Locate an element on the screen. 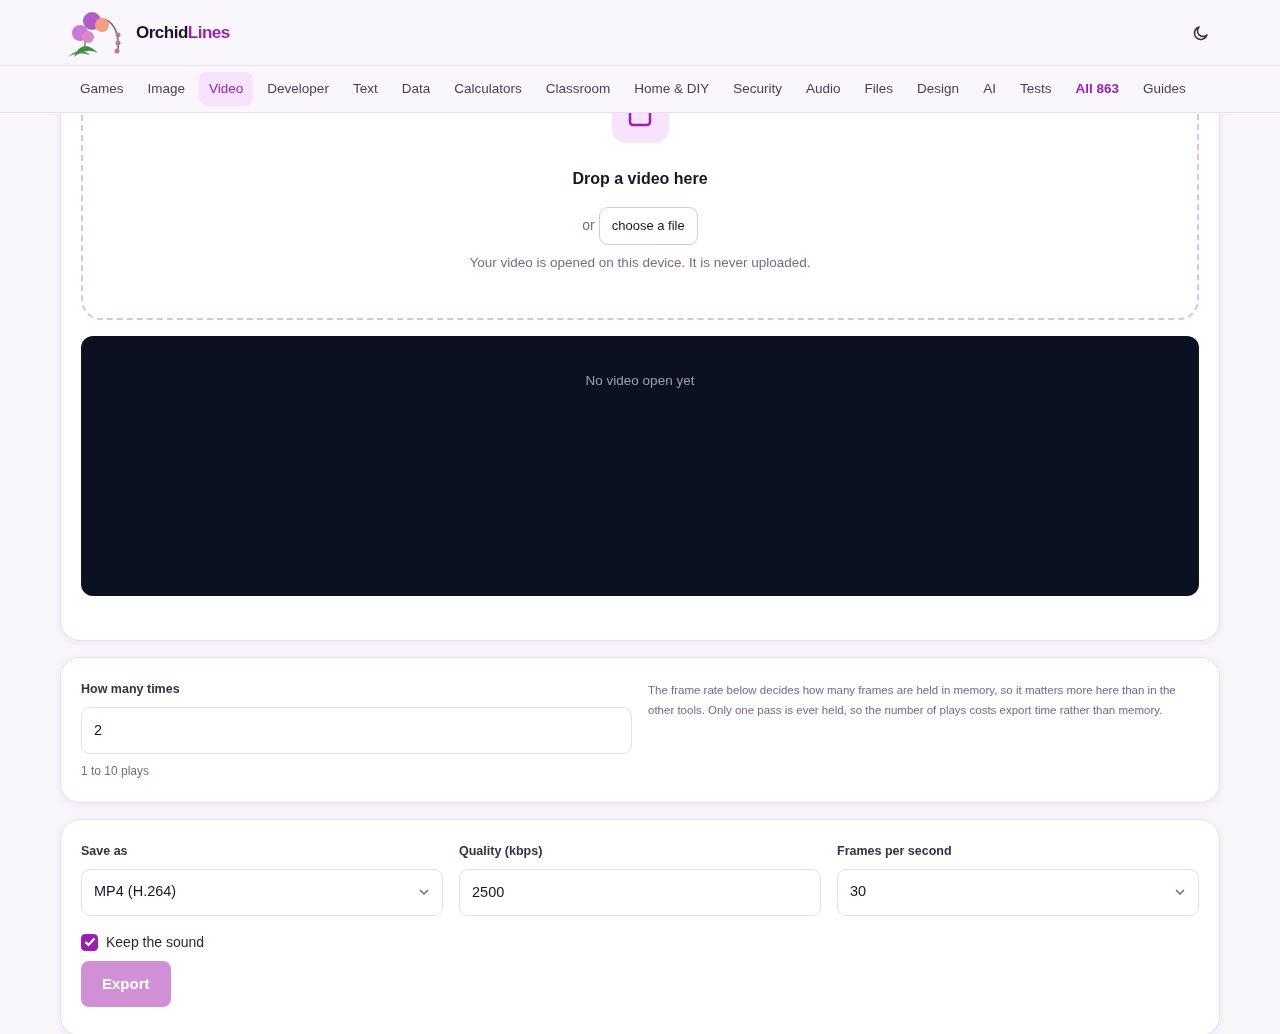 Image resolution: width=1280 pixels, height=1034 pixels. nav-tab: Classroom is located at coordinates (578, 89).